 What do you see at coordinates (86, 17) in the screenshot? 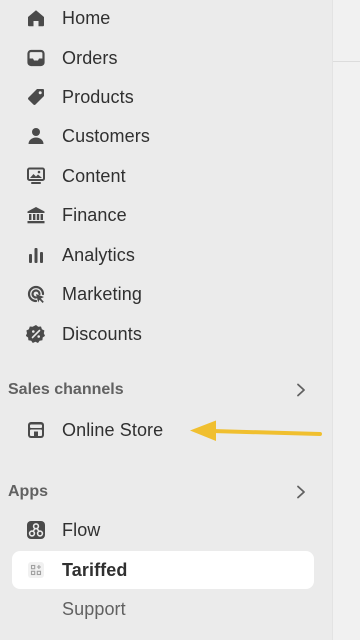
I see `nav-item-label: Home` at bounding box center [86, 17].